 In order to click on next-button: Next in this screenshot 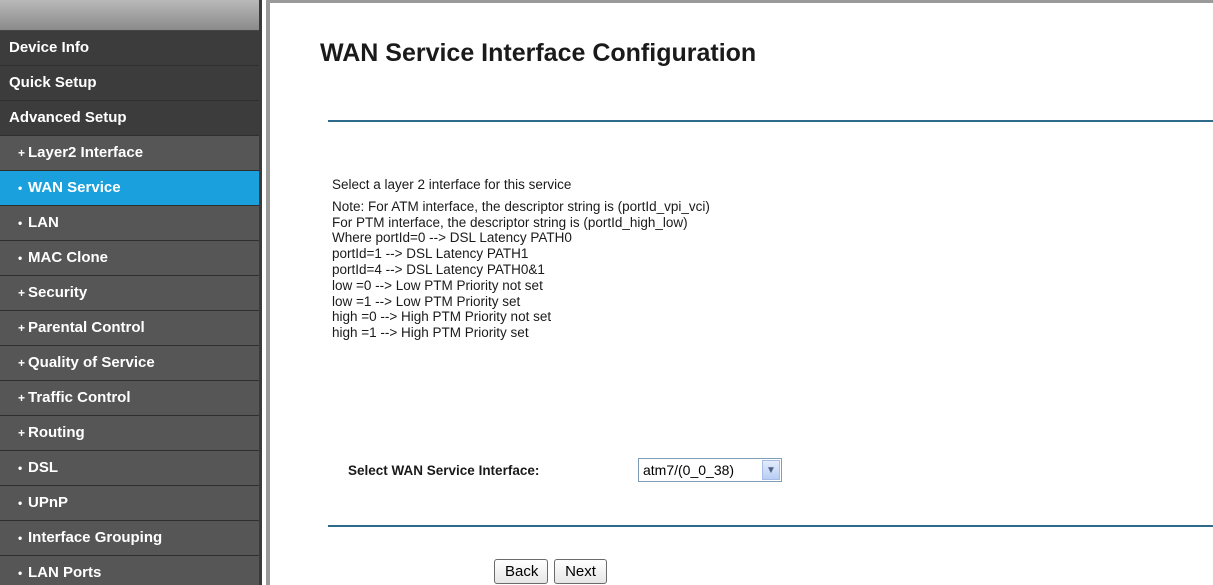, I will do `click(580, 571)`.